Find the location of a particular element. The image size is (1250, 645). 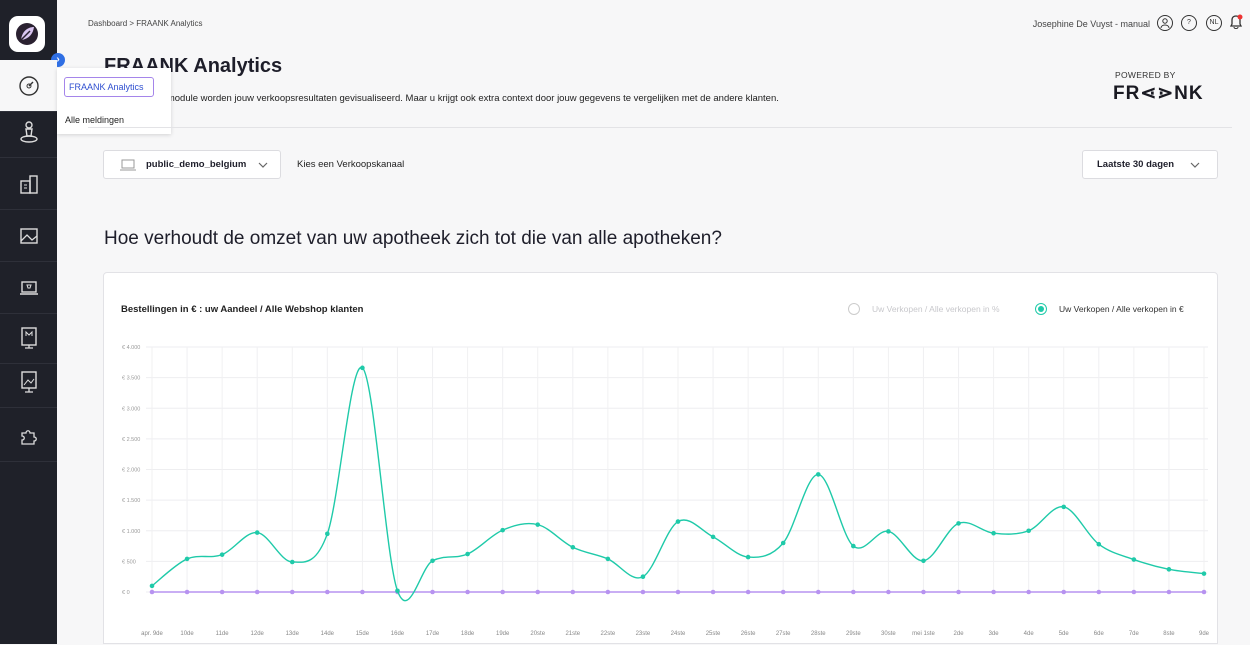

x-tick-label: 9de is located at coordinates (1204, 634).